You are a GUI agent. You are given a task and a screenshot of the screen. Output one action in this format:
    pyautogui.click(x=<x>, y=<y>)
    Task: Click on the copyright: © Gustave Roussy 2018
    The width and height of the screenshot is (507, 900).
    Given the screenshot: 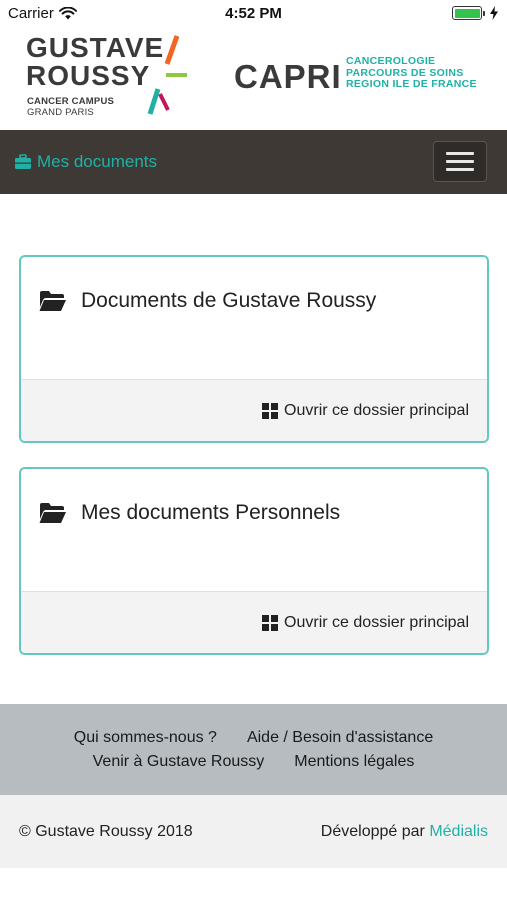 What is the action you would take?
    pyautogui.click(x=106, y=831)
    